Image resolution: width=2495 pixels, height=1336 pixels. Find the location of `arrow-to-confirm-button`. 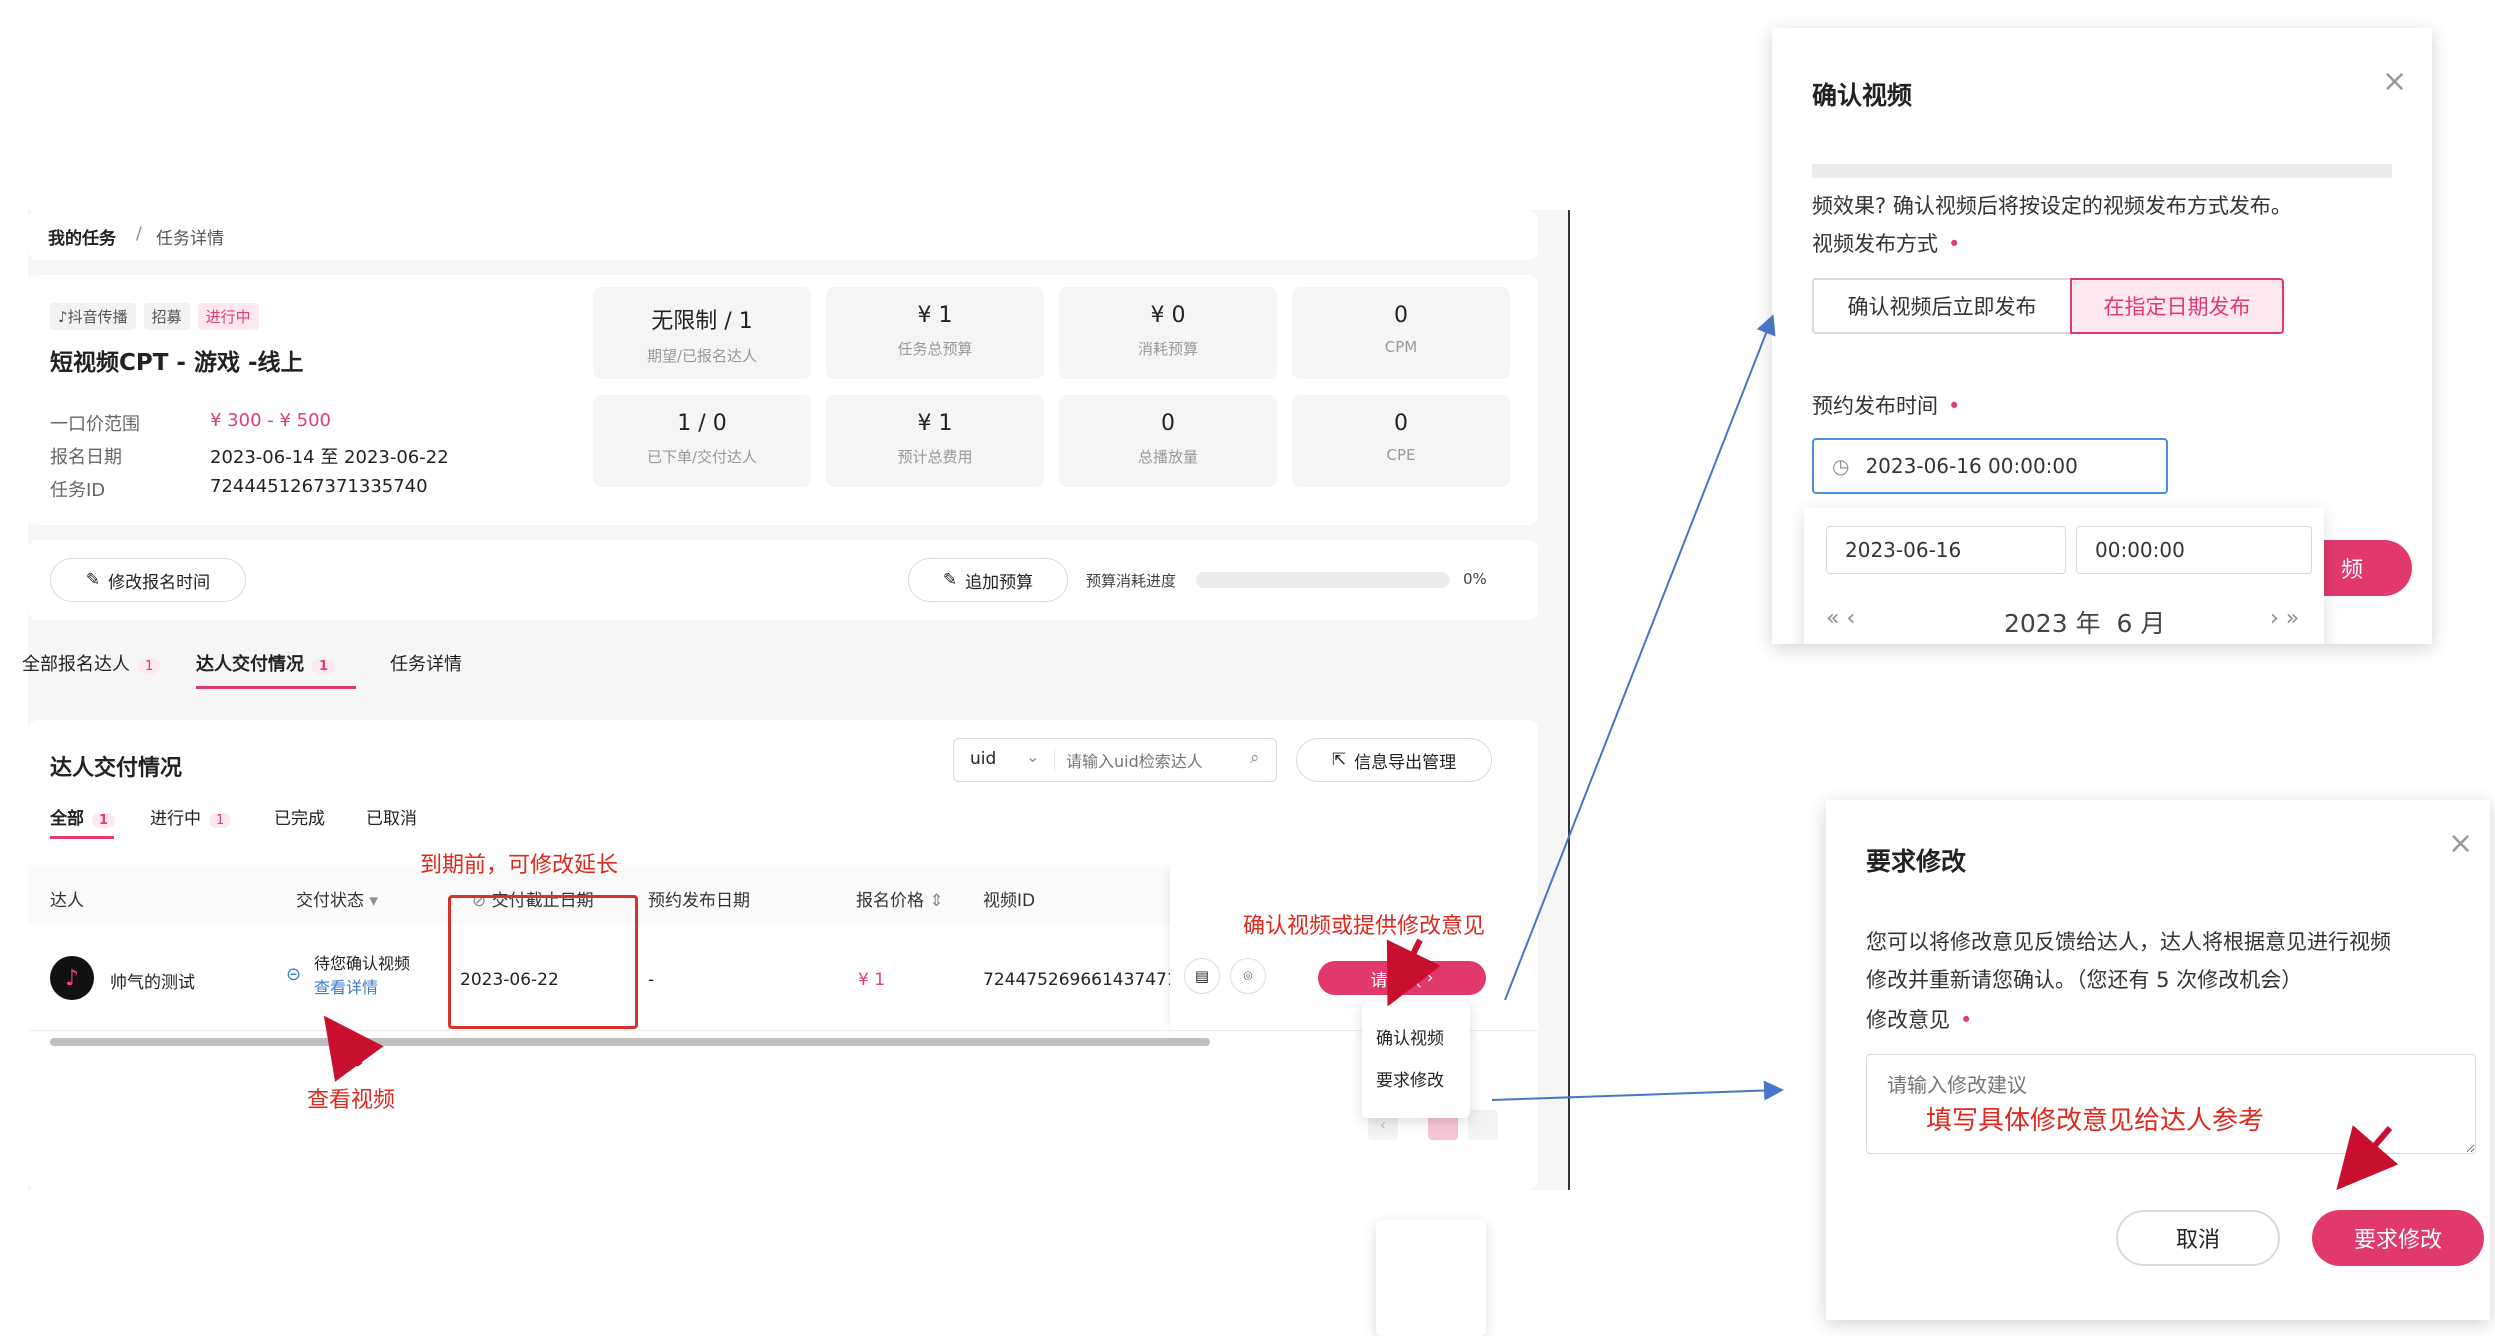

arrow-to-confirm-button is located at coordinates (1413, 972).